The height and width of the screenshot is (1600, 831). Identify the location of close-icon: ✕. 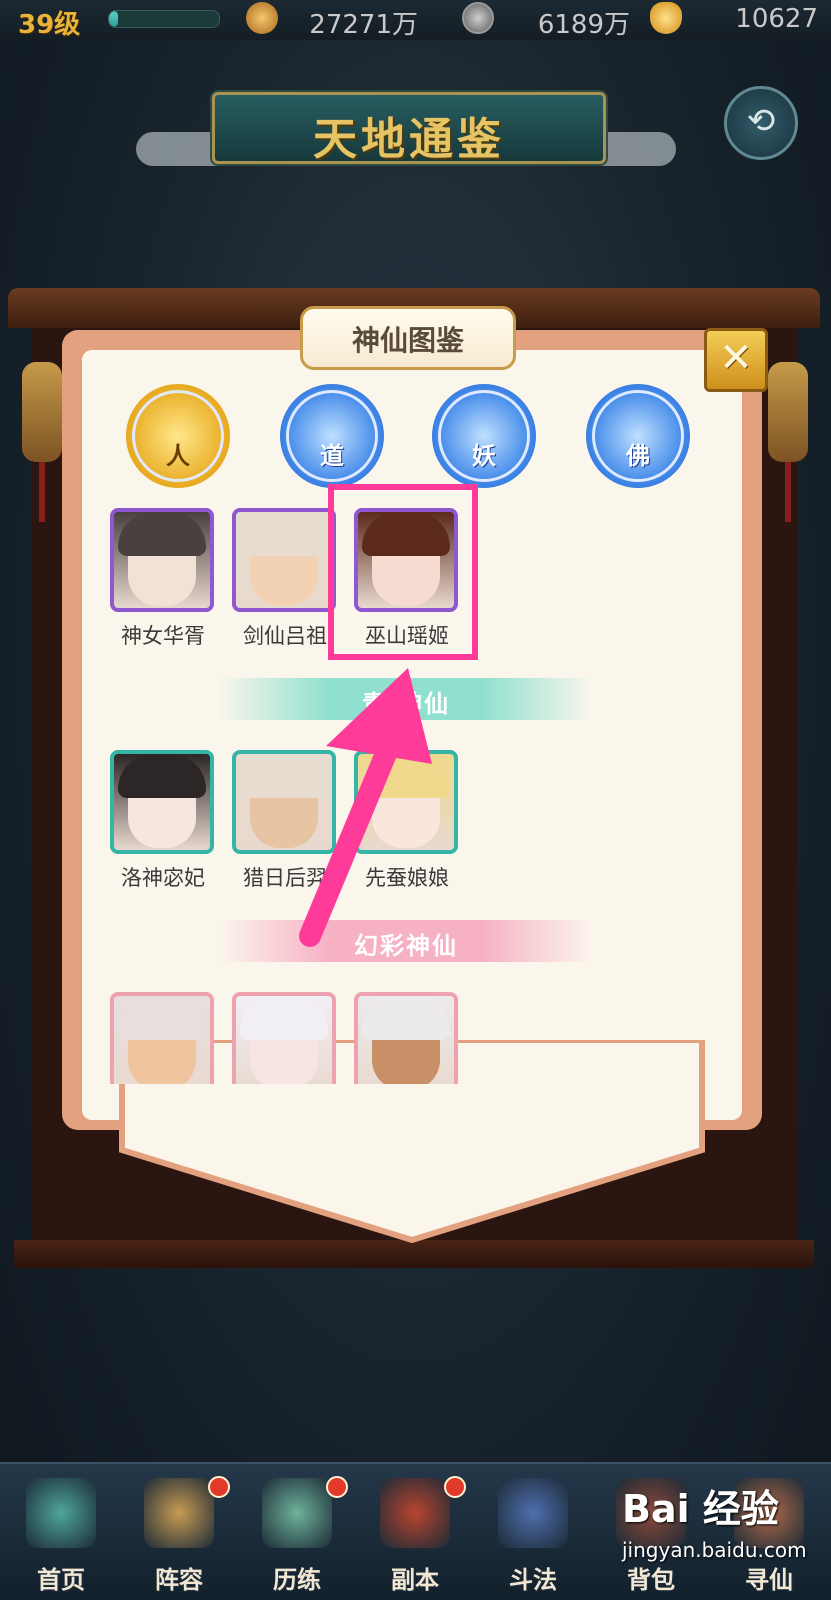
(736, 358).